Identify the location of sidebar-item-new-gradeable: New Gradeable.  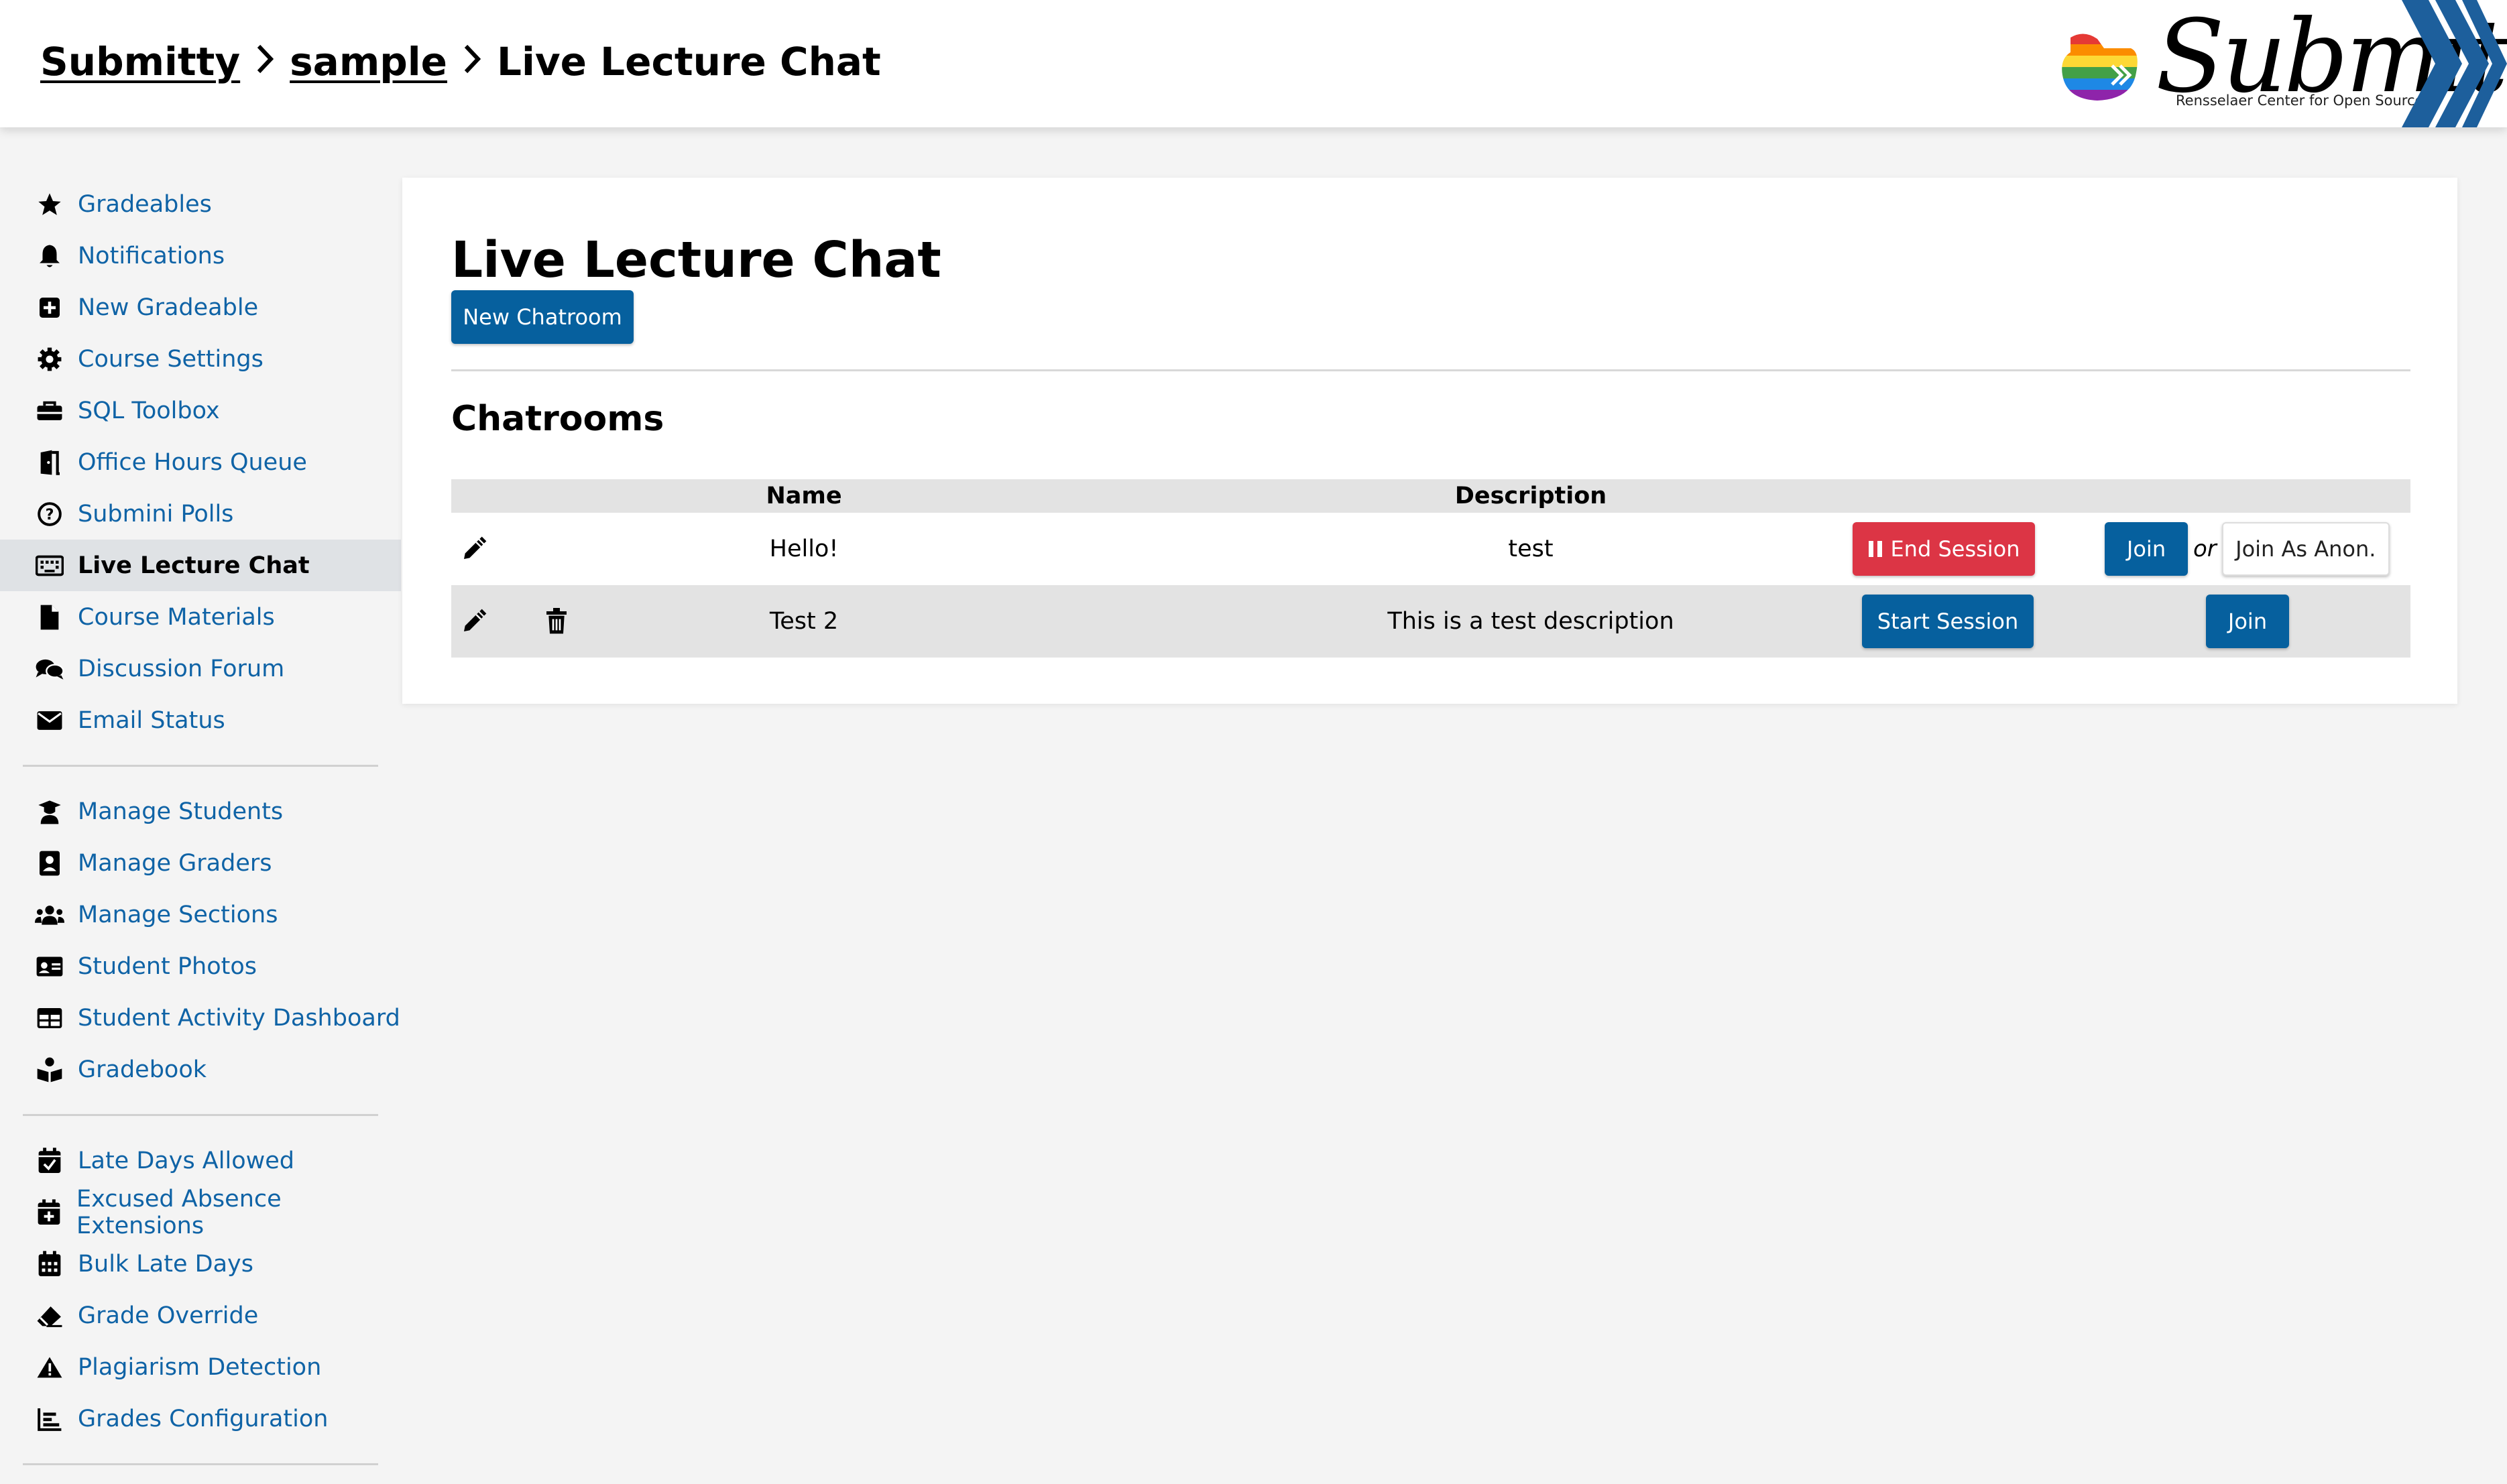
(200, 307).